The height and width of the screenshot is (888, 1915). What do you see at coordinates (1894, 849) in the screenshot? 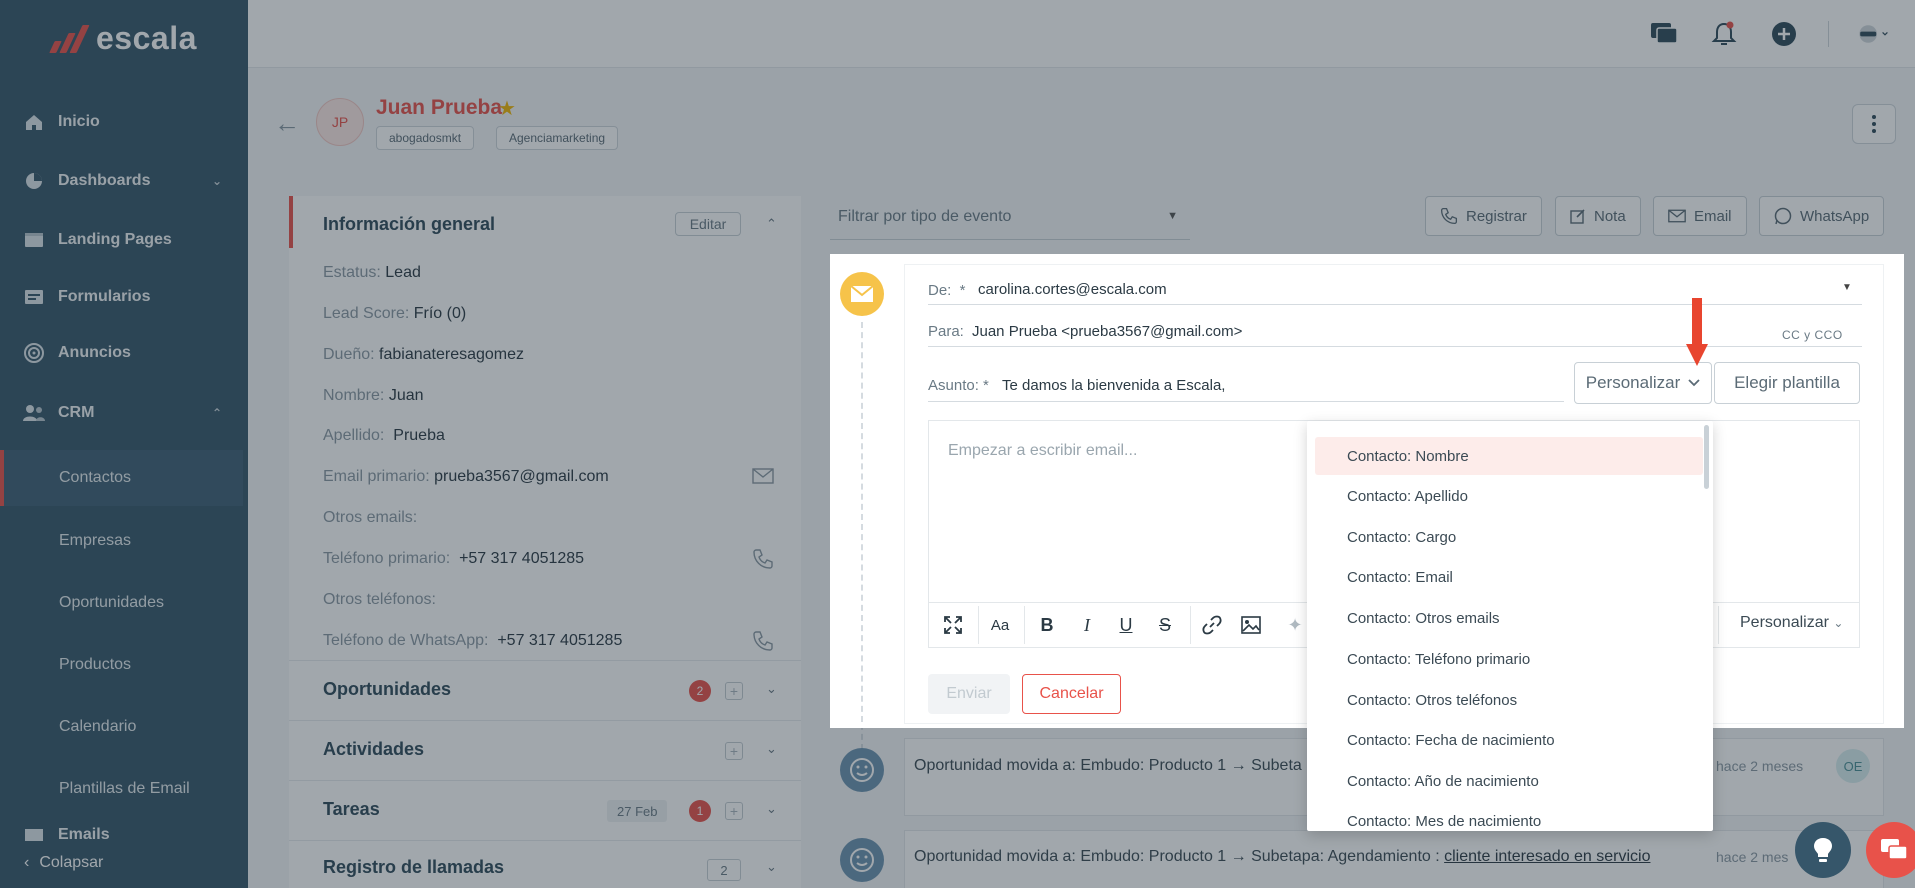
I see `chat-bubble-icon` at bounding box center [1894, 849].